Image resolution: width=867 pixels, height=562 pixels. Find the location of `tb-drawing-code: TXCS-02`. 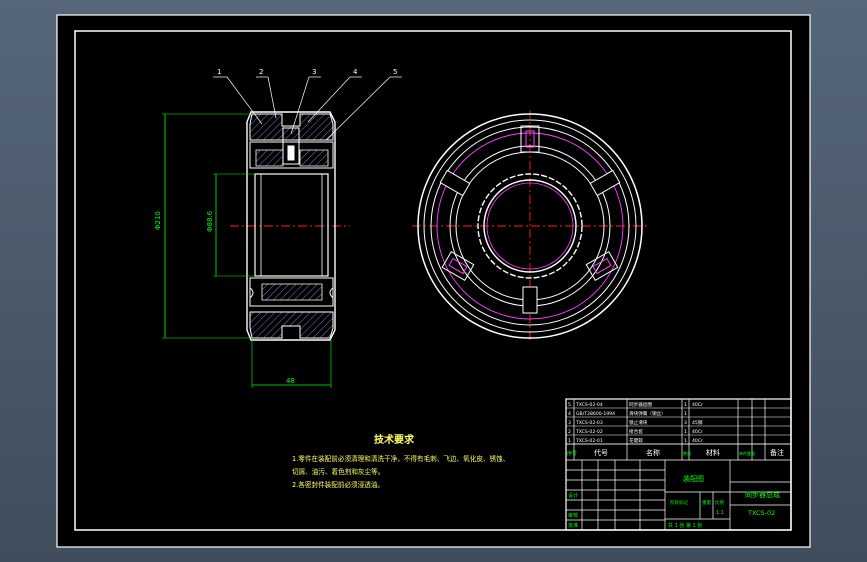

tb-drawing-code: TXCS-02 is located at coordinates (761, 513).